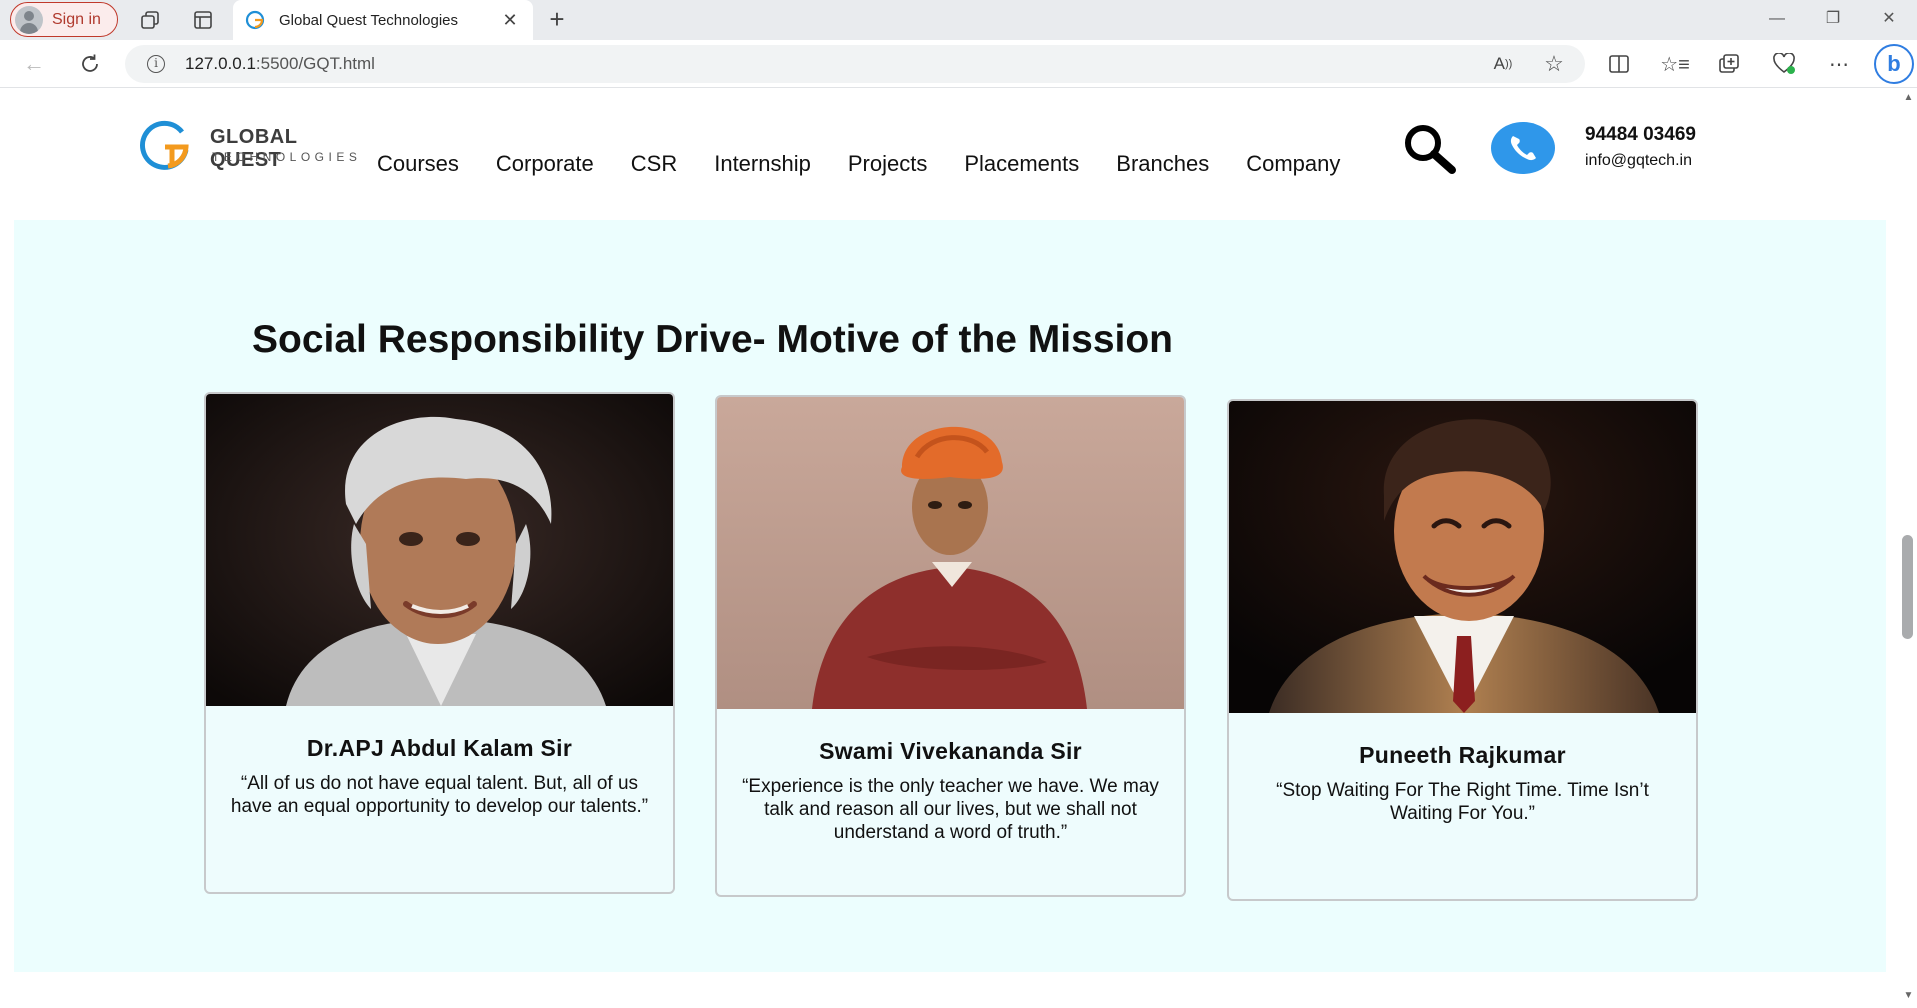  What do you see at coordinates (255, 20) in the screenshot?
I see `gqt-favicon-icon` at bounding box center [255, 20].